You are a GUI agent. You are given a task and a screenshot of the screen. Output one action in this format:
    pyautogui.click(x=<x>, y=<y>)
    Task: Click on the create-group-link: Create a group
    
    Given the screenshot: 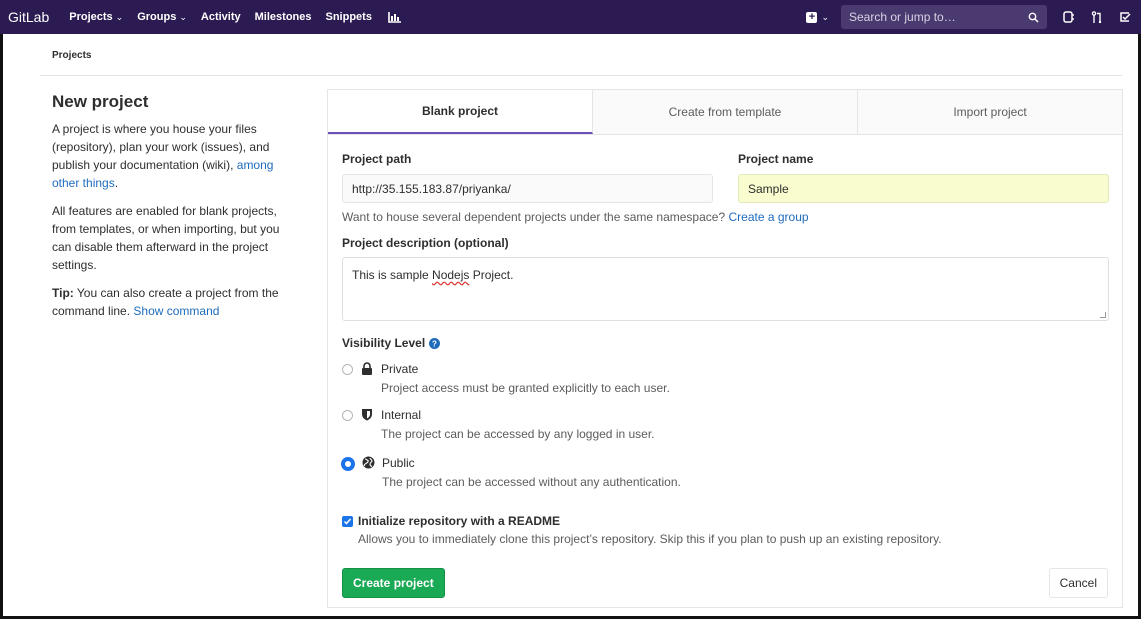 What is the action you would take?
    pyautogui.click(x=768, y=217)
    